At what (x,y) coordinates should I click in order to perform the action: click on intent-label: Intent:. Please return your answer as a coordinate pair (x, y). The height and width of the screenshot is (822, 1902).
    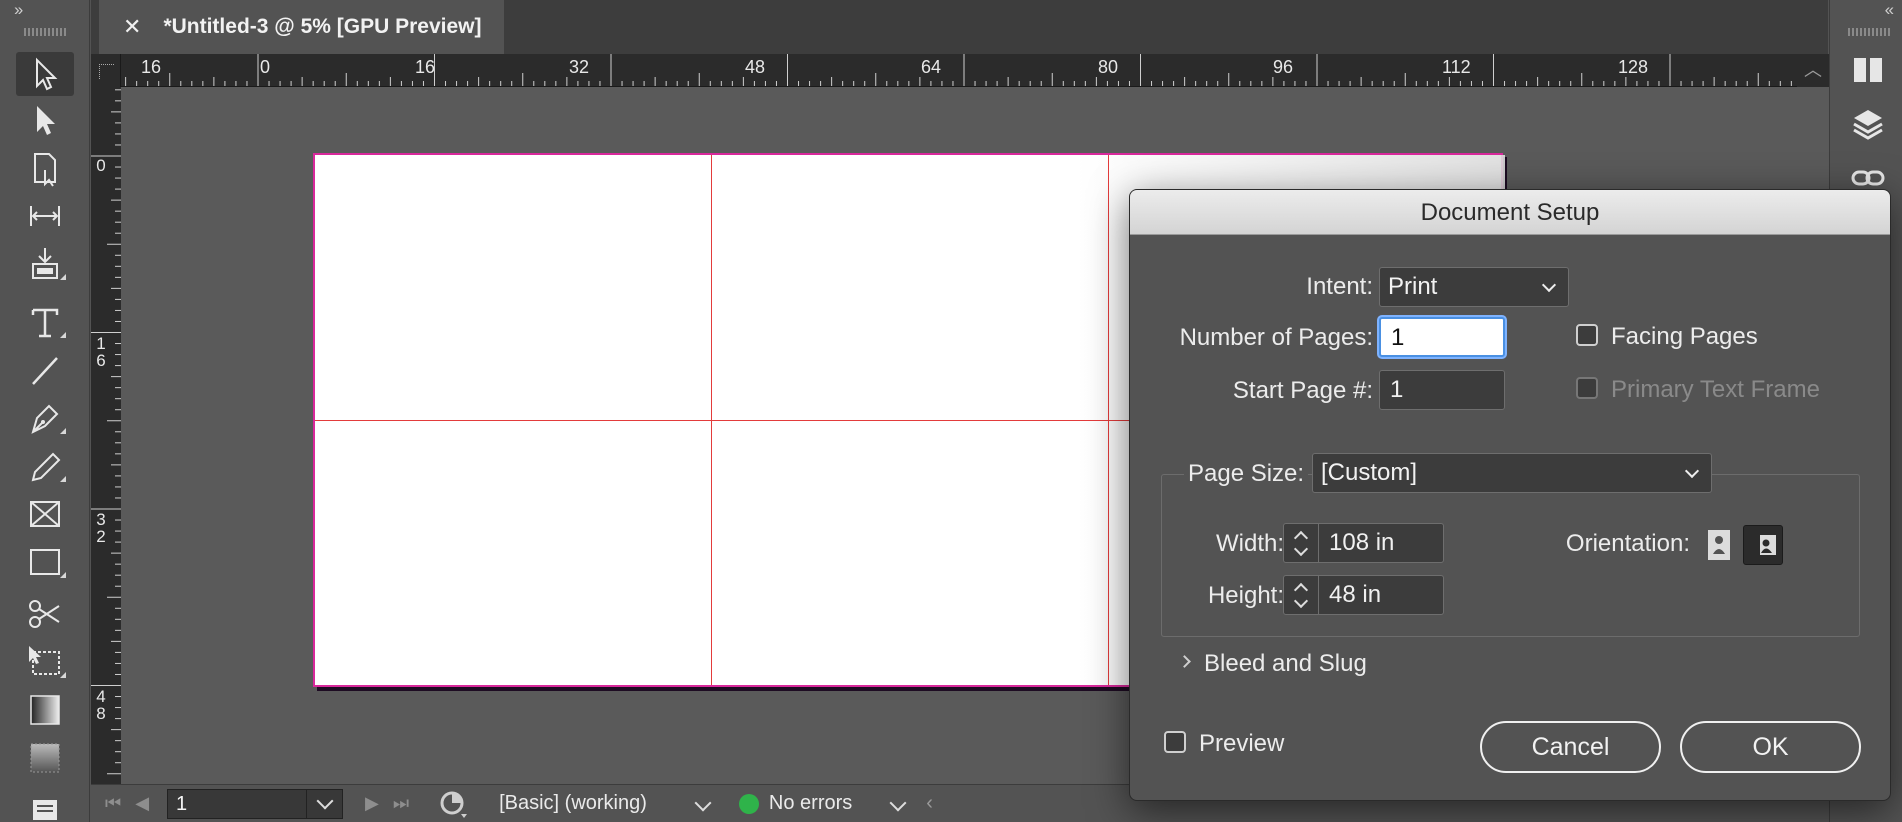
    Looking at the image, I should click on (1339, 286).